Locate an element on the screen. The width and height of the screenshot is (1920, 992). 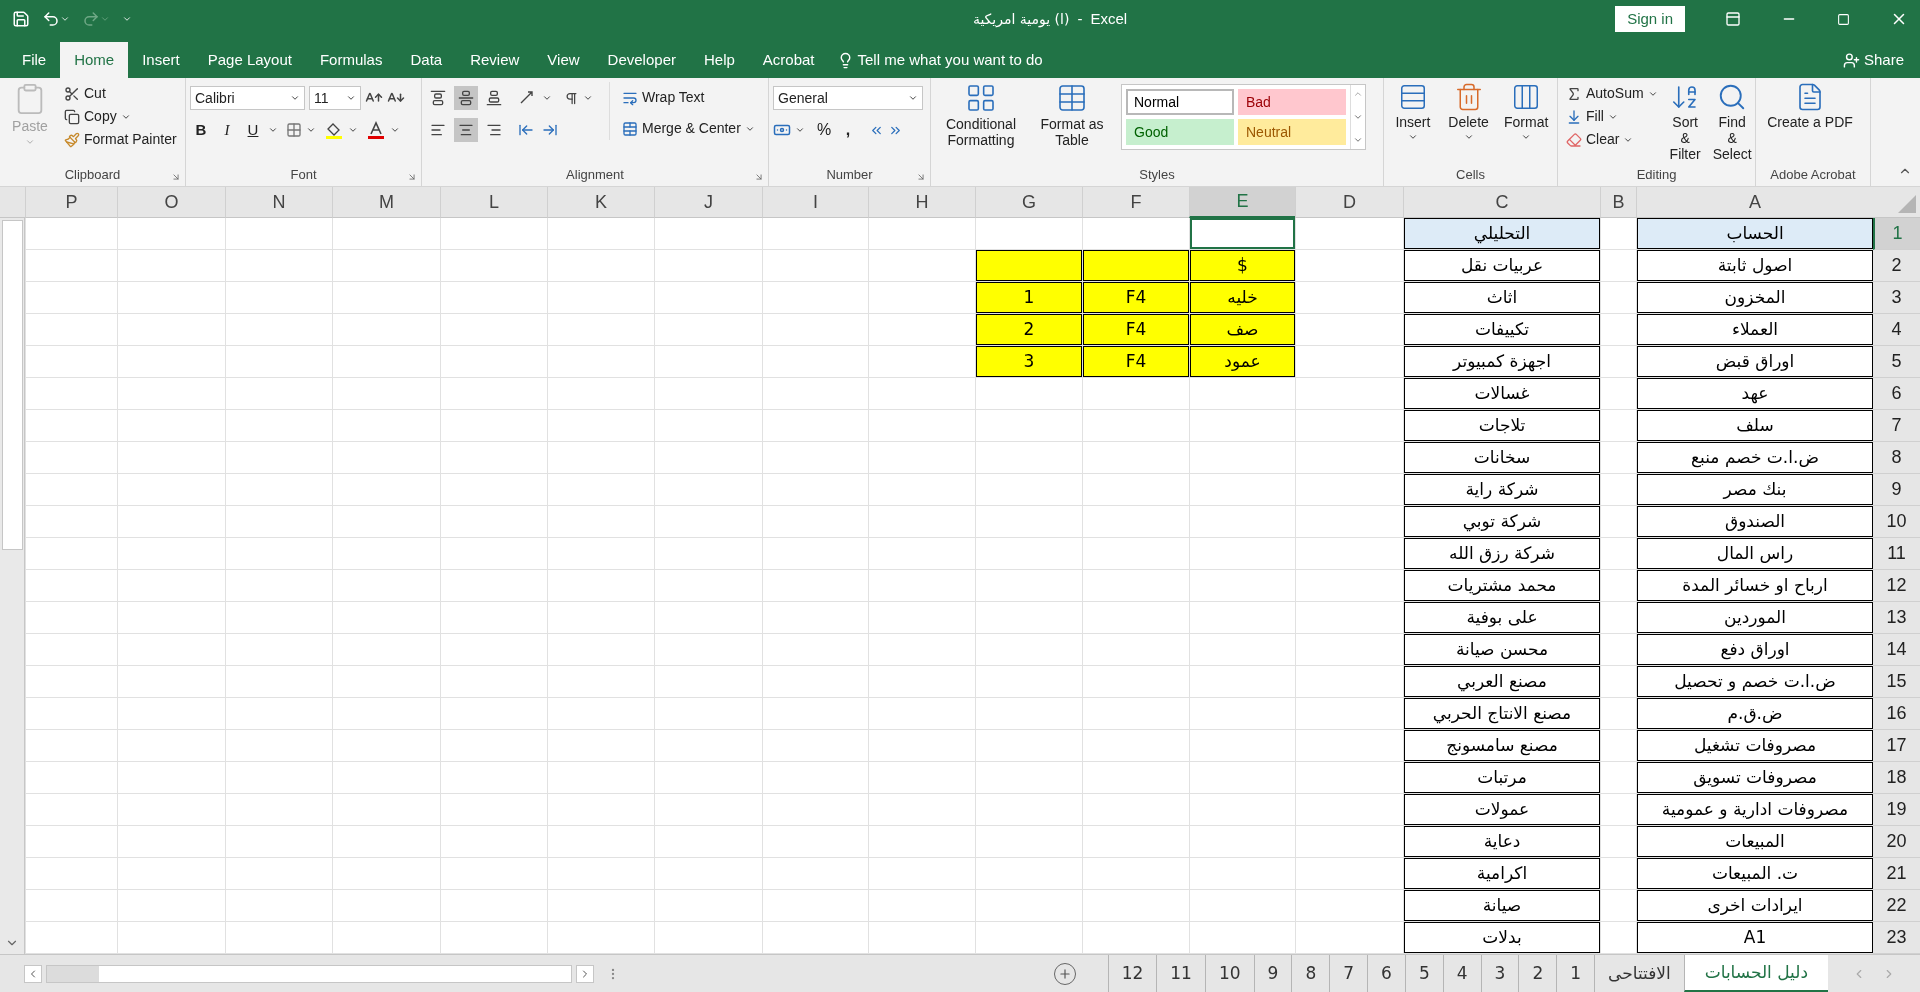
row-header: 21 is located at coordinates (1896, 874).